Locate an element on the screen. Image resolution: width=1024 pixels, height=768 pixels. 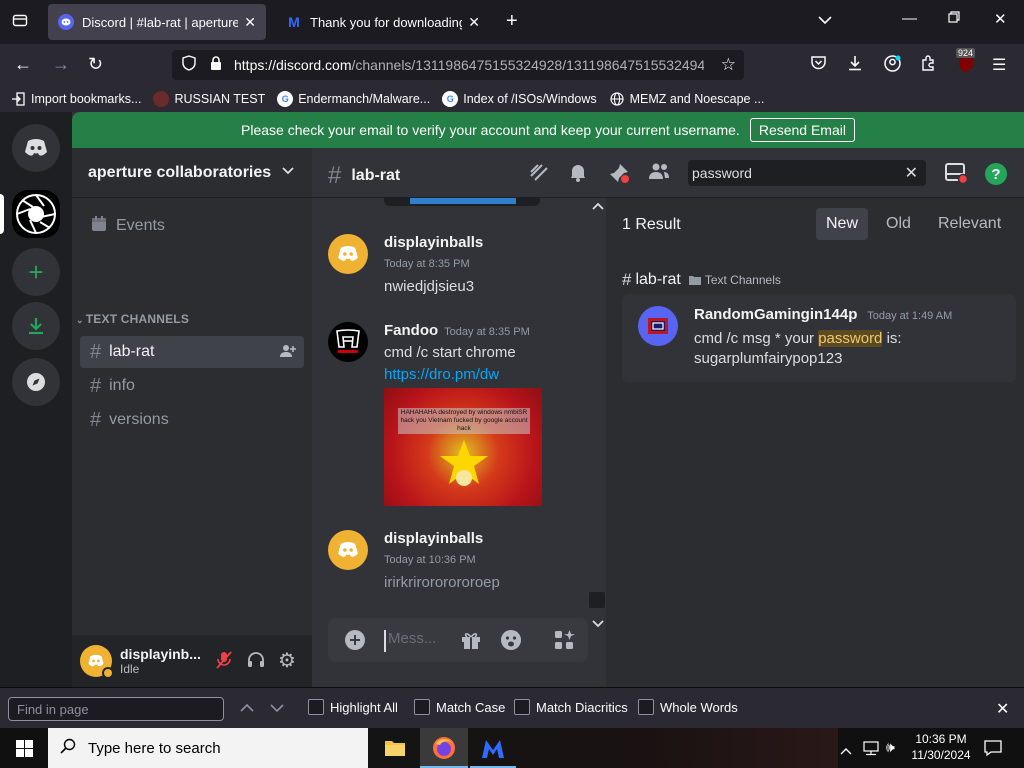
firefox-taskbar-button is located at coordinates (444, 748).